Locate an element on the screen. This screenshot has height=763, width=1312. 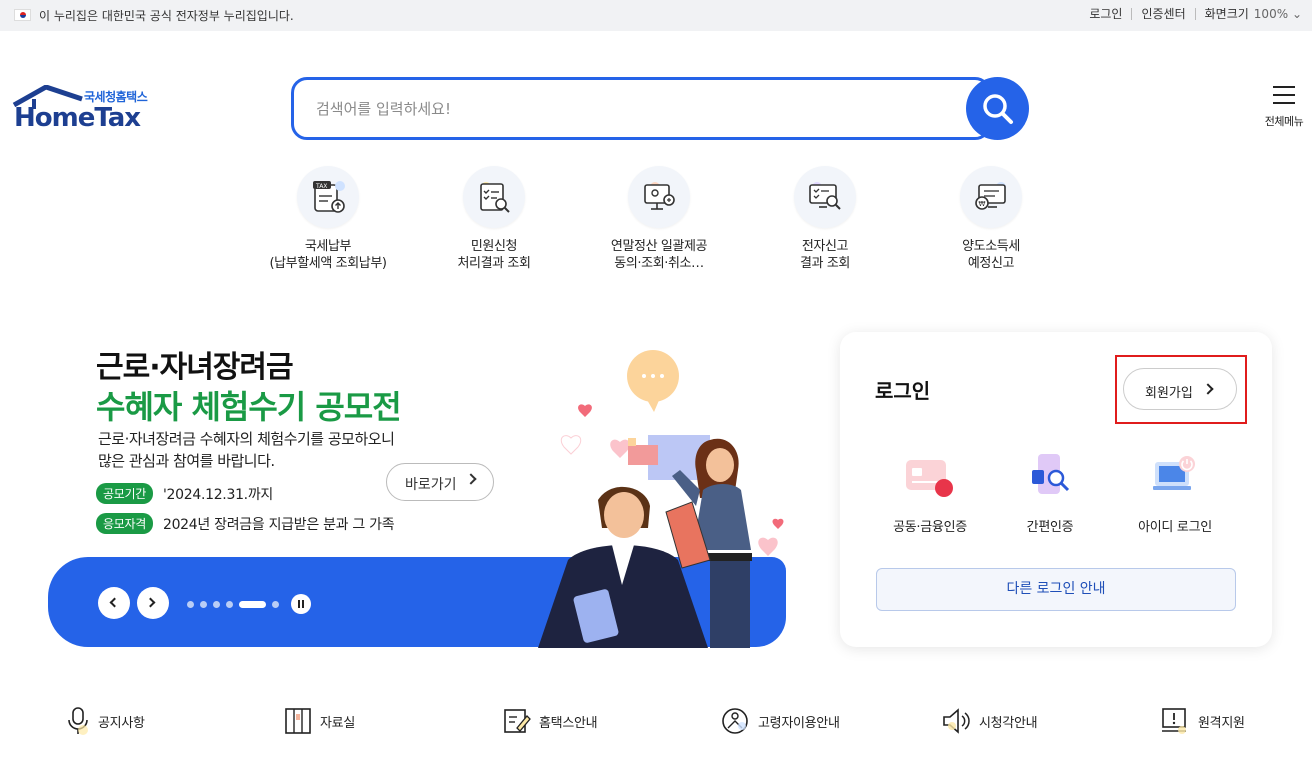
banner-title-highlight: 수혜자 체험수기 공모전 is located at coordinates (249, 407).